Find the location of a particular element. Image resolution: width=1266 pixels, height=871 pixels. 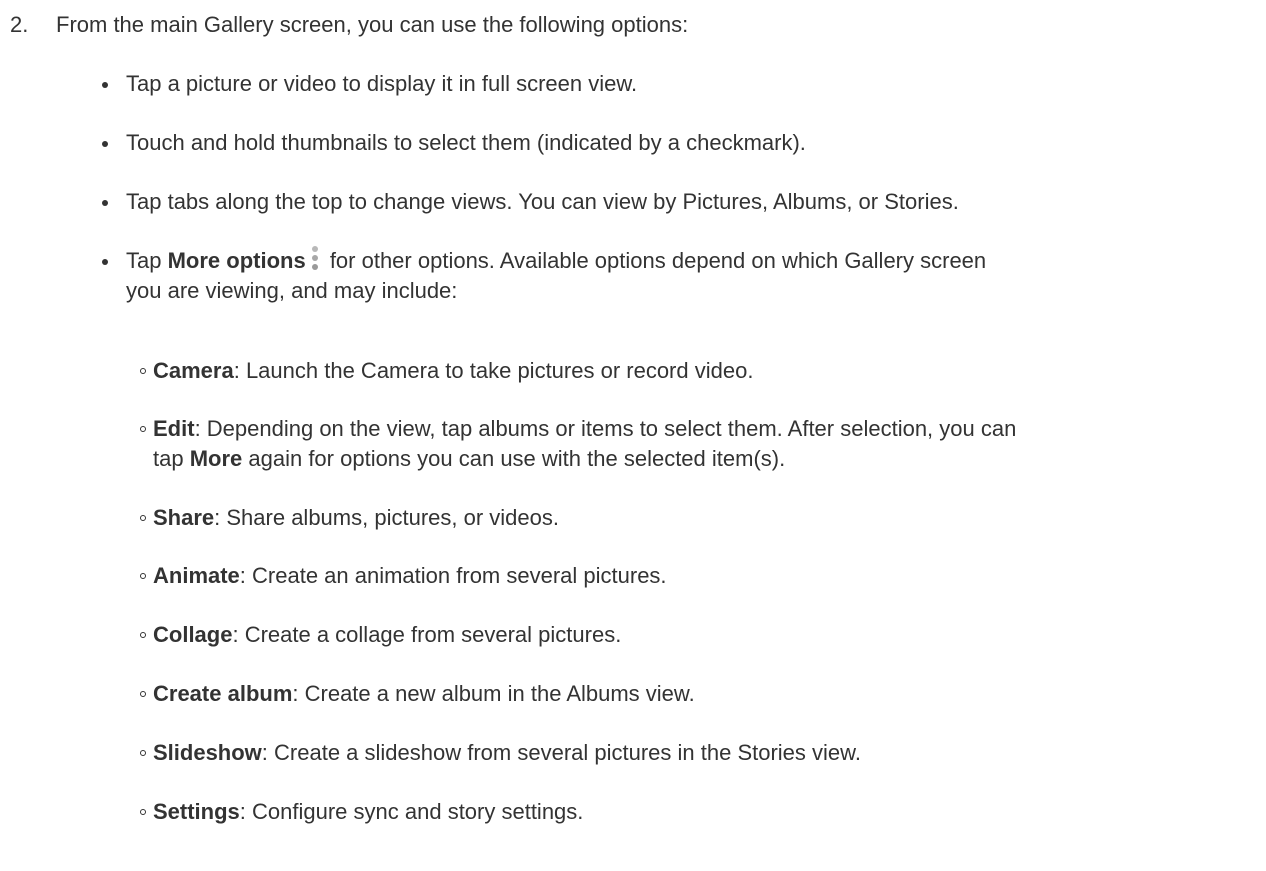

more-options-vertical-dots-icon is located at coordinates (315, 259).